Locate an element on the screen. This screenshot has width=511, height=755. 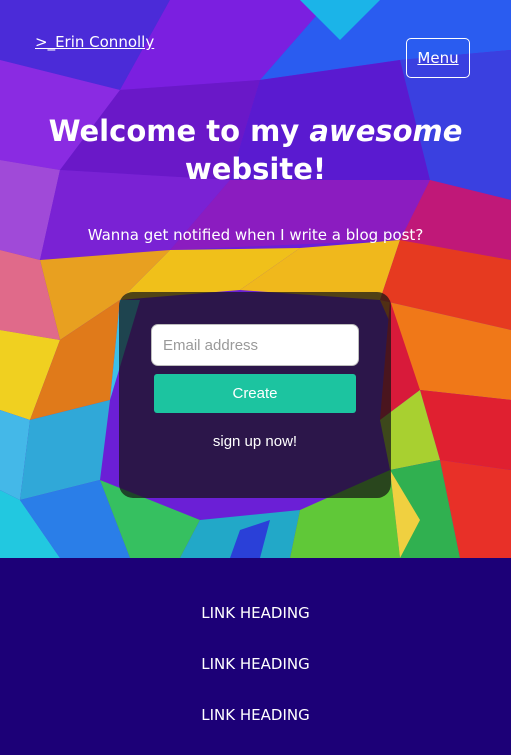
footer-link-3: LINK HEADING is located at coordinates (255, 715).